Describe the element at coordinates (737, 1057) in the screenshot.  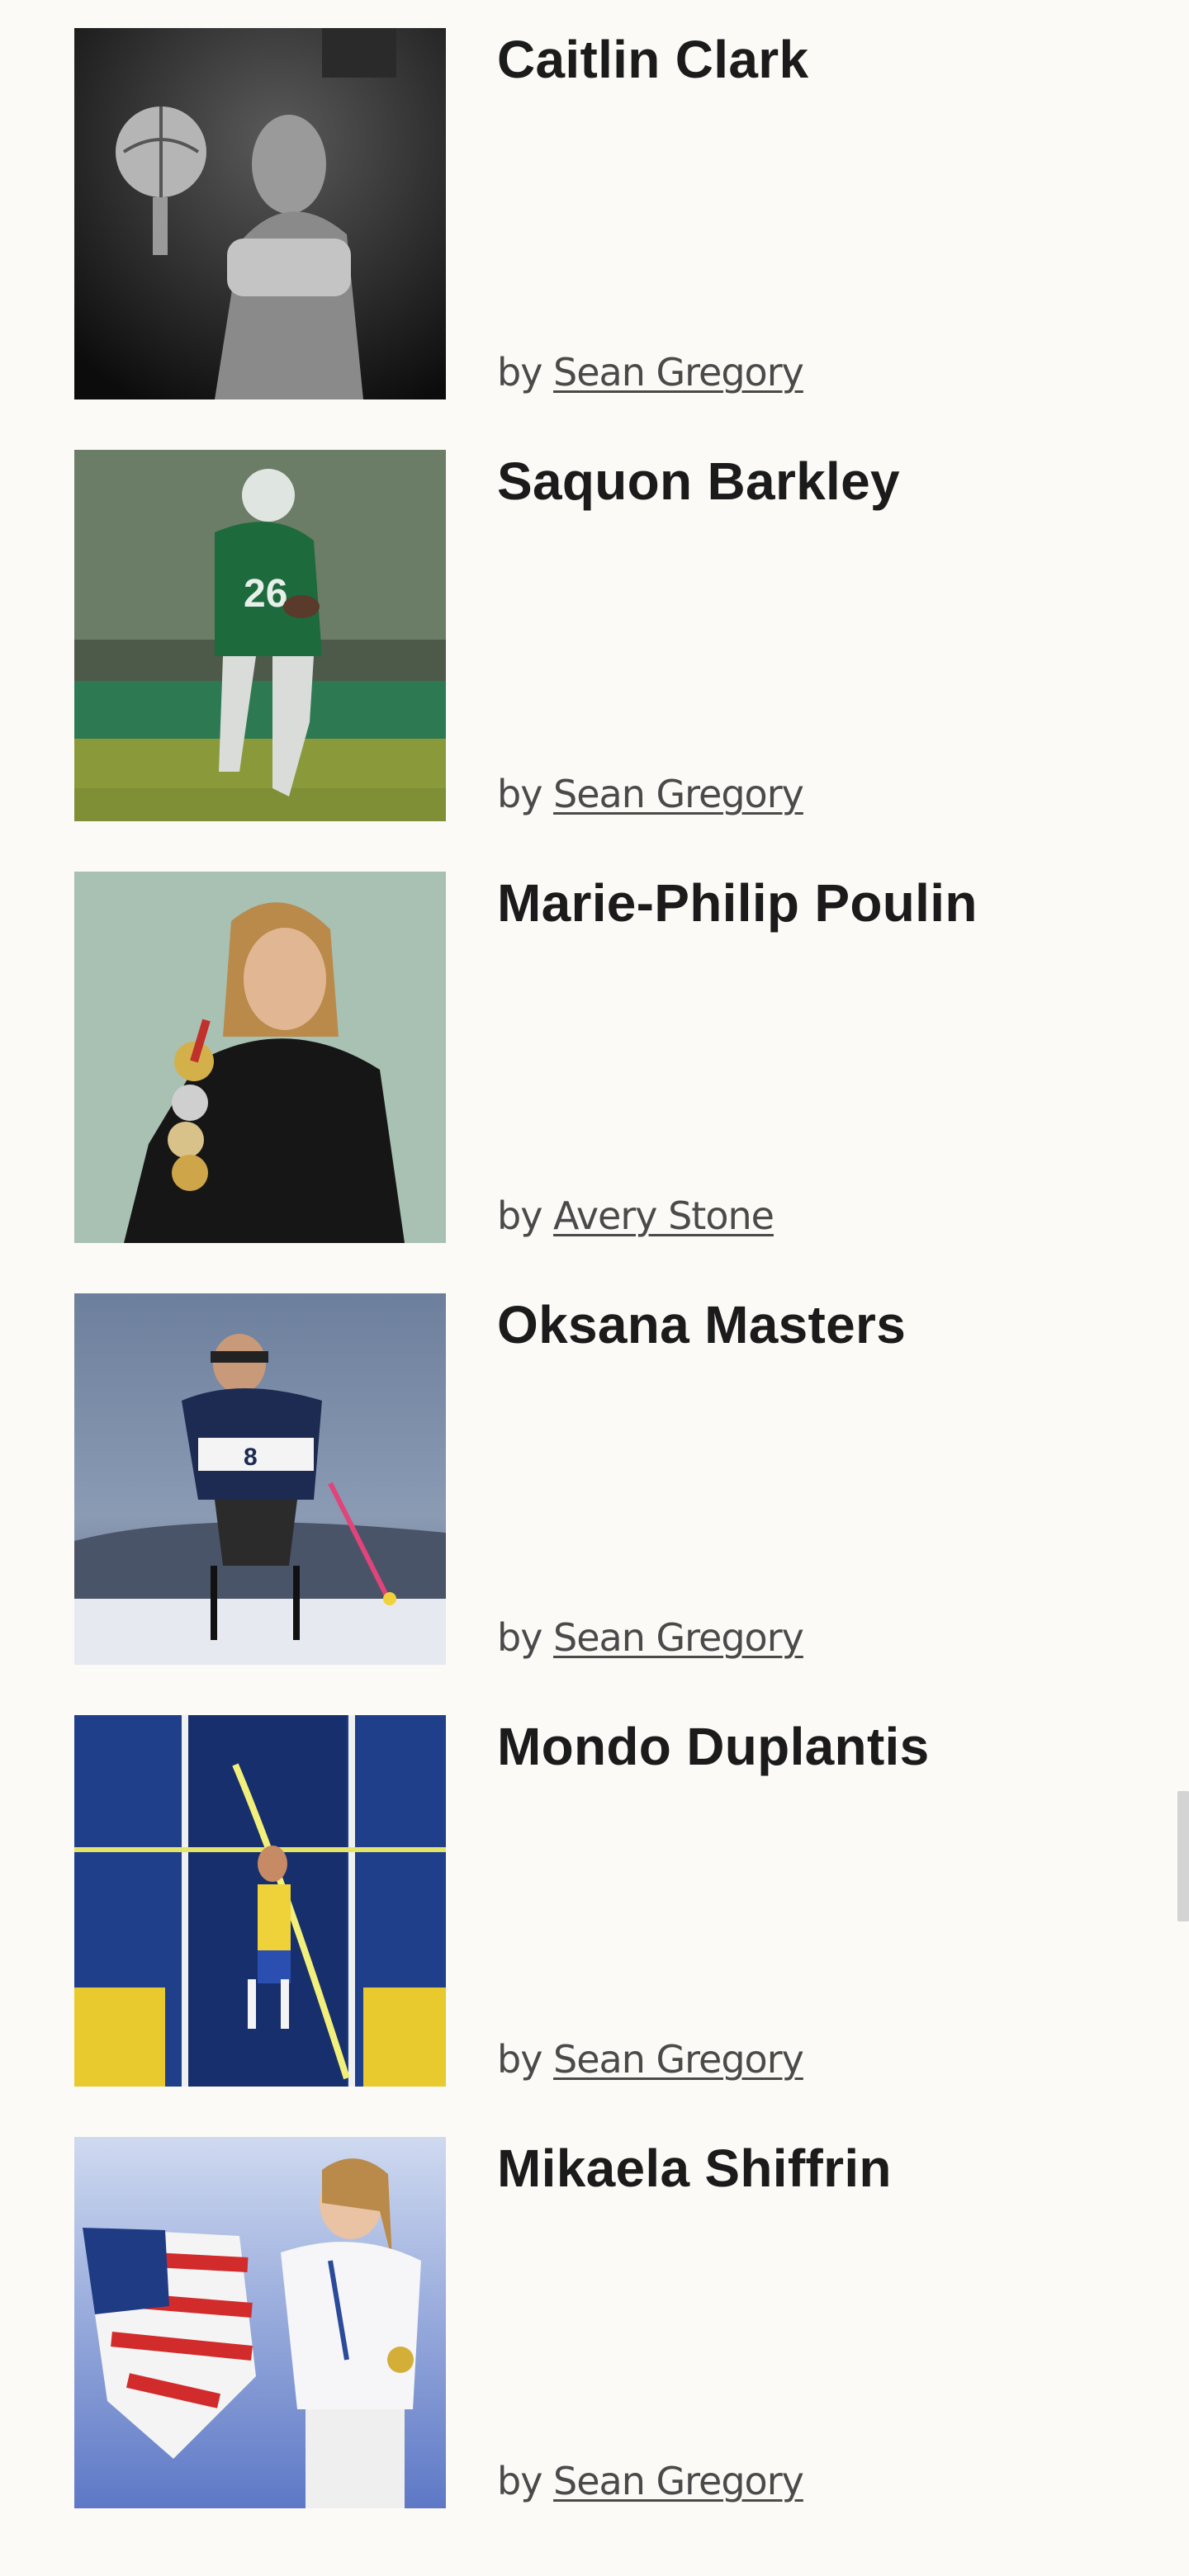
I see `card-info: Marie-Philip Poulin by Avery Stone` at that location.